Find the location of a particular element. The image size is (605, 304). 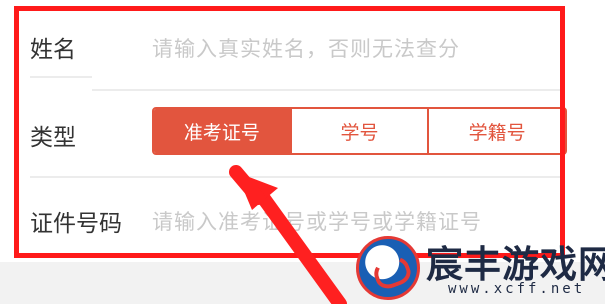

name-input: 请输入真实姓名，否则无法查分 is located at coordinates (306, 48).